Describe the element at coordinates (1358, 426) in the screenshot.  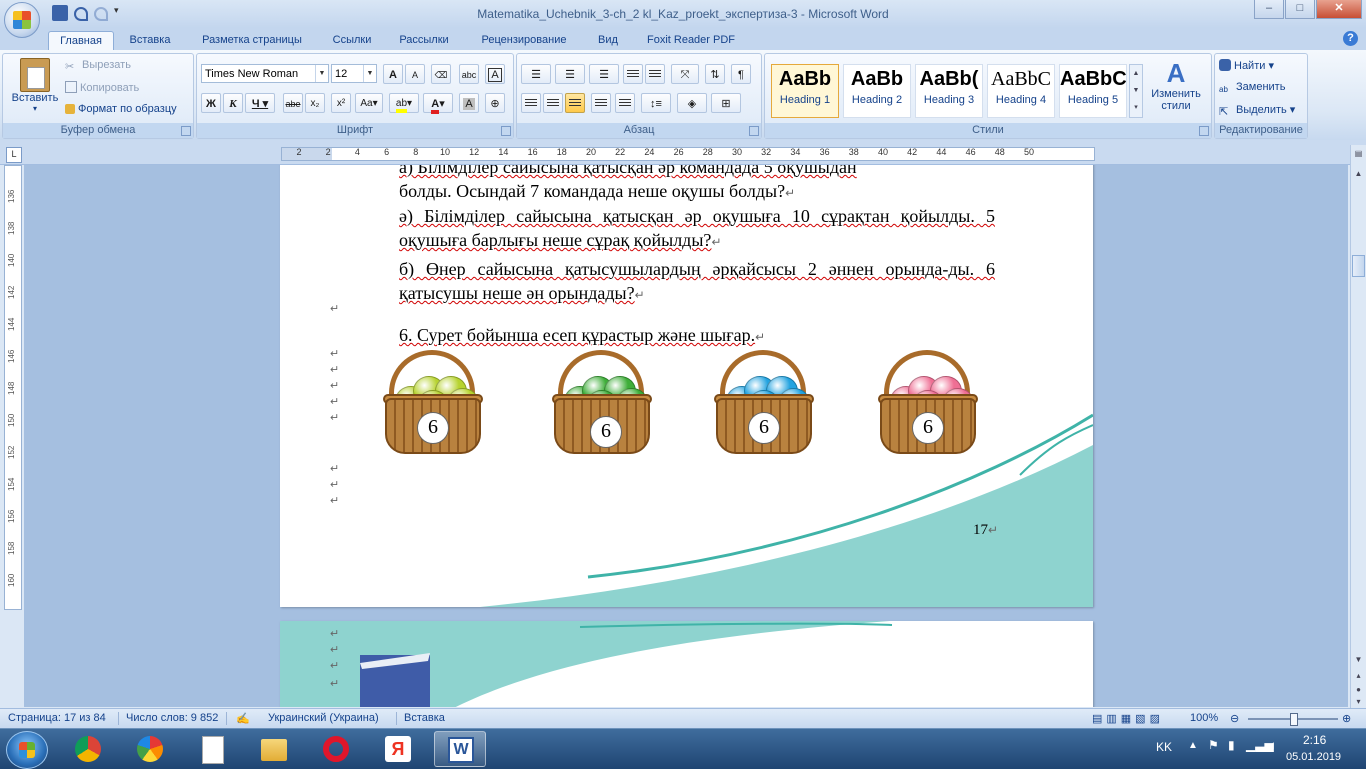
I see `vertical-scrollbar: ▤ ▲ ▼ ▴ ● ▾` at that location.